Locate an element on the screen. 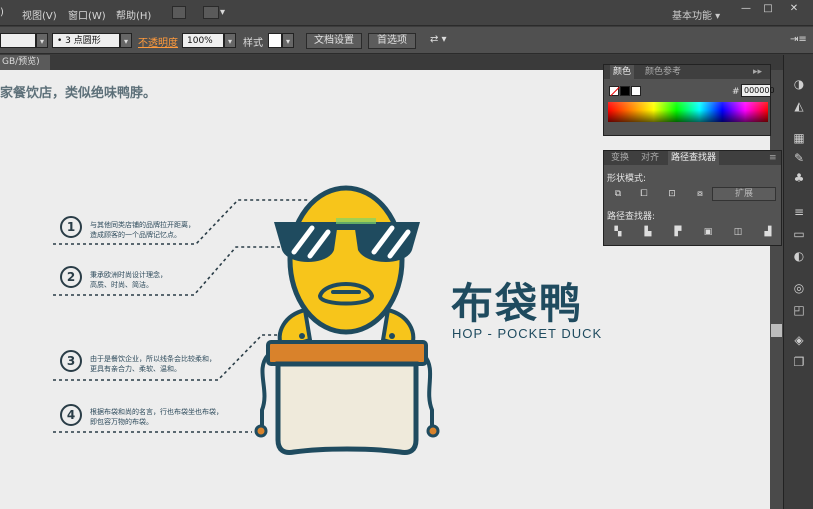  panel-collapse-icon: ▸▸ is located at coordinates (757, 72).